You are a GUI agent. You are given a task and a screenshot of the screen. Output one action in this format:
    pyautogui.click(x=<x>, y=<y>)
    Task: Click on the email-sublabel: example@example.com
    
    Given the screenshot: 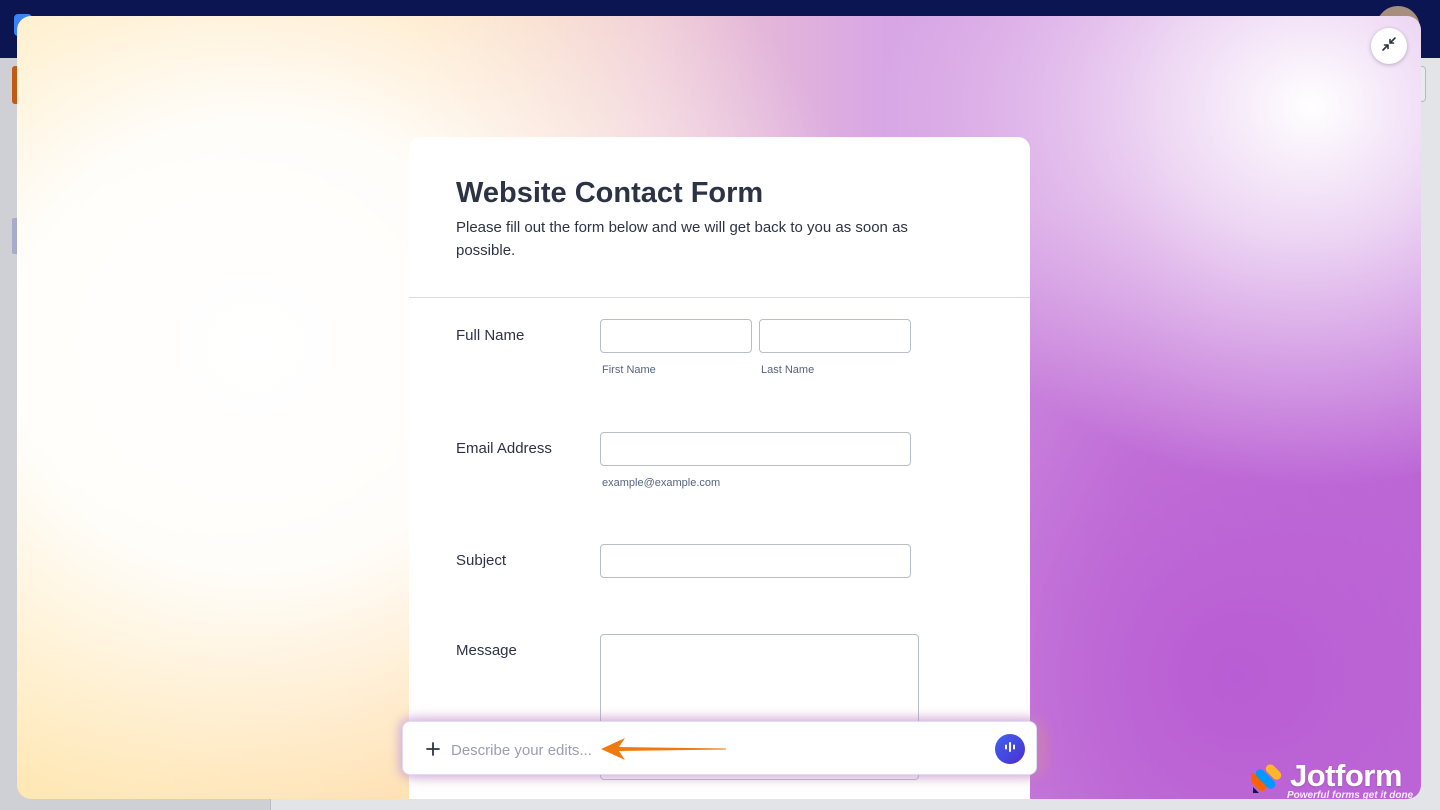 What is the action you would take?
    pyautogui.click(x=661, y=483)
    